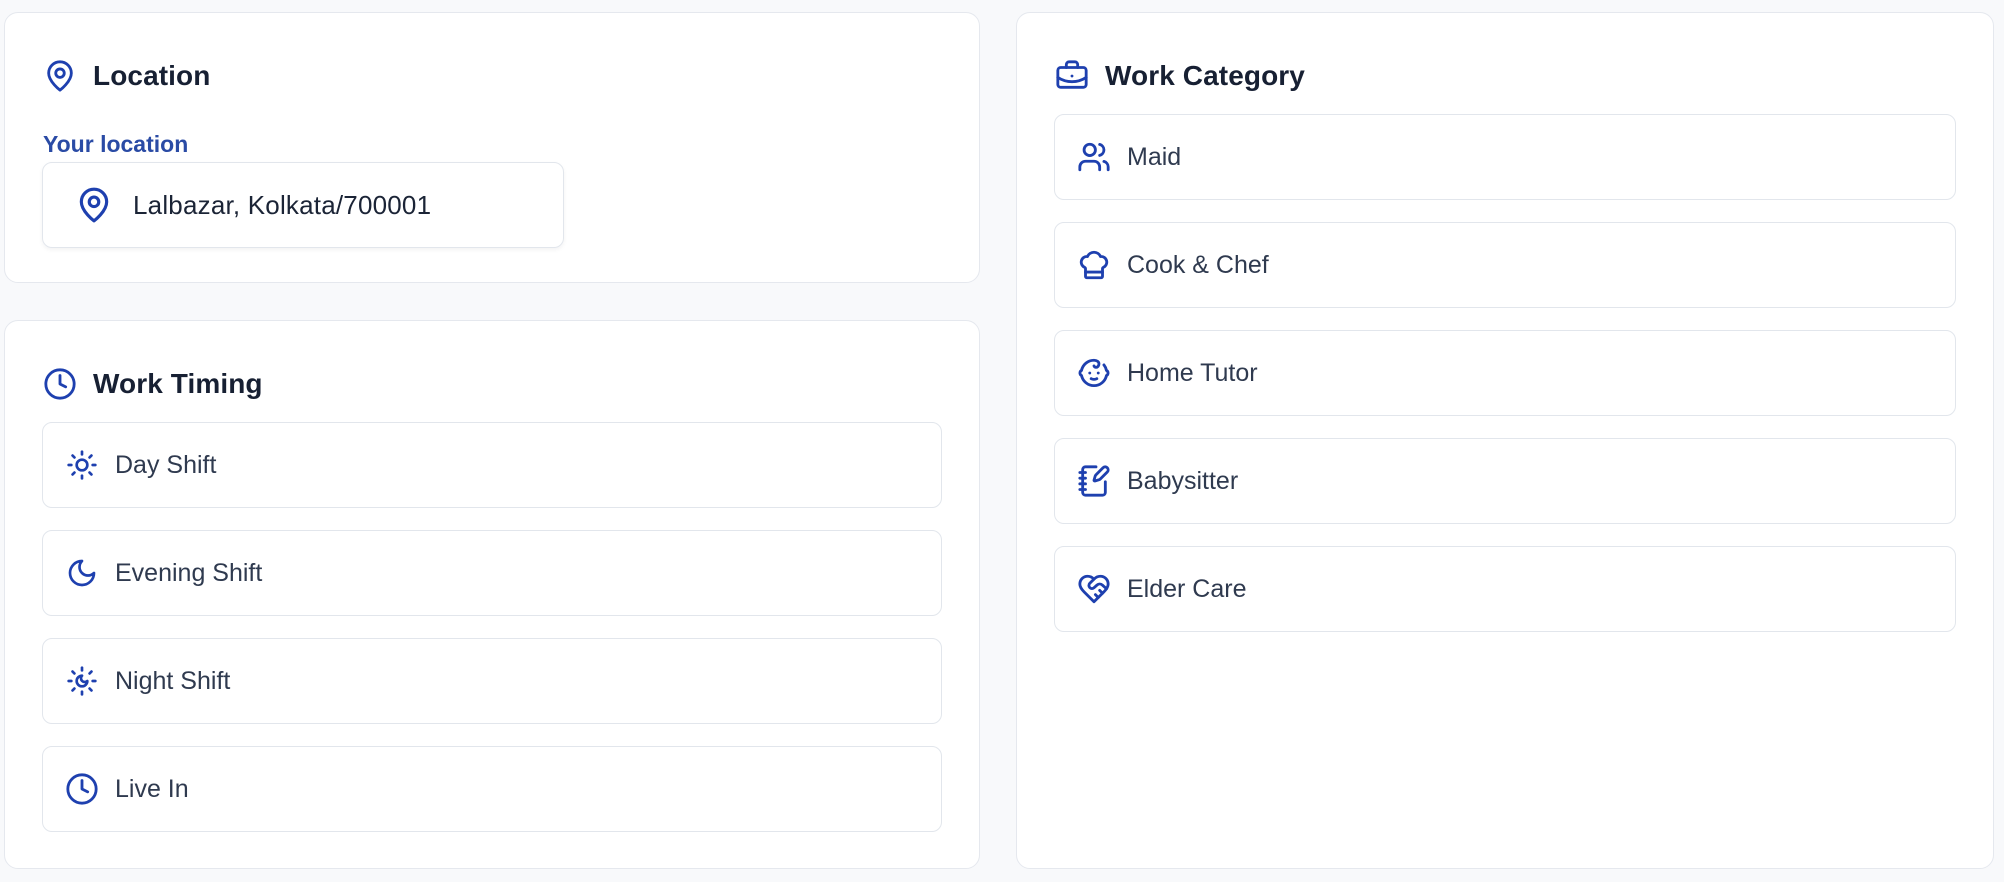 The height and width of the screenshot is (882, 2004). Describe the element at coordinates (492, 789) in the screenshot. I see `option-live-in: Live In` at that location.